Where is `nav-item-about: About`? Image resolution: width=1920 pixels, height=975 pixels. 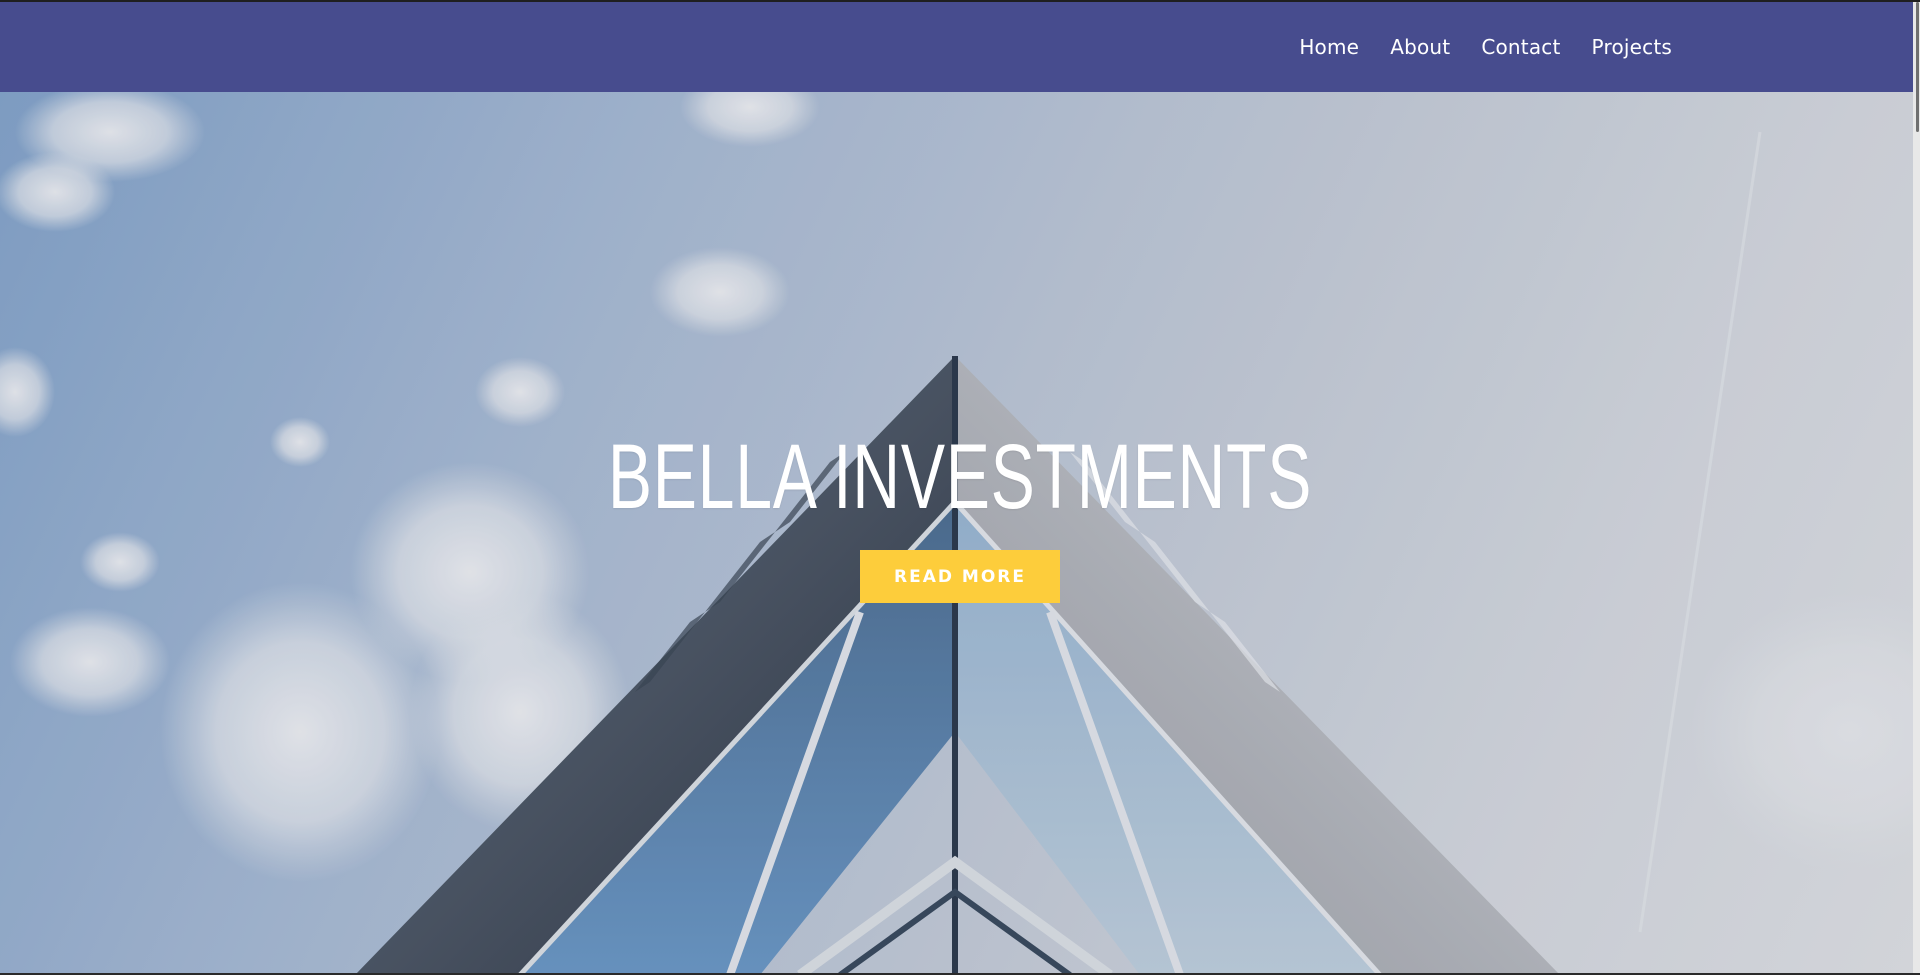
nav-item-about: About is located at coordinates (1420, 47).